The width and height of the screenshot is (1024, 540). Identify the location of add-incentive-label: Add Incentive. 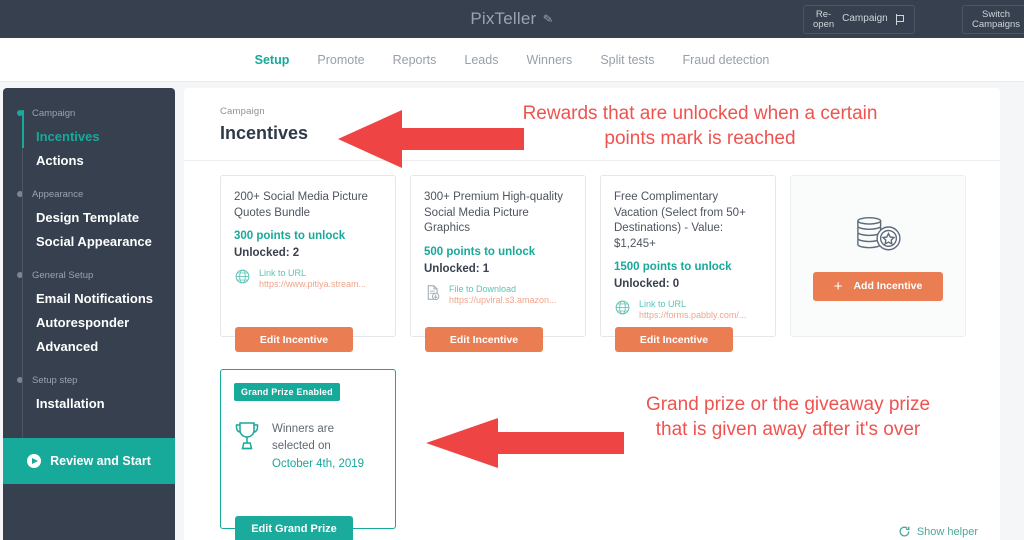
(888, 286).